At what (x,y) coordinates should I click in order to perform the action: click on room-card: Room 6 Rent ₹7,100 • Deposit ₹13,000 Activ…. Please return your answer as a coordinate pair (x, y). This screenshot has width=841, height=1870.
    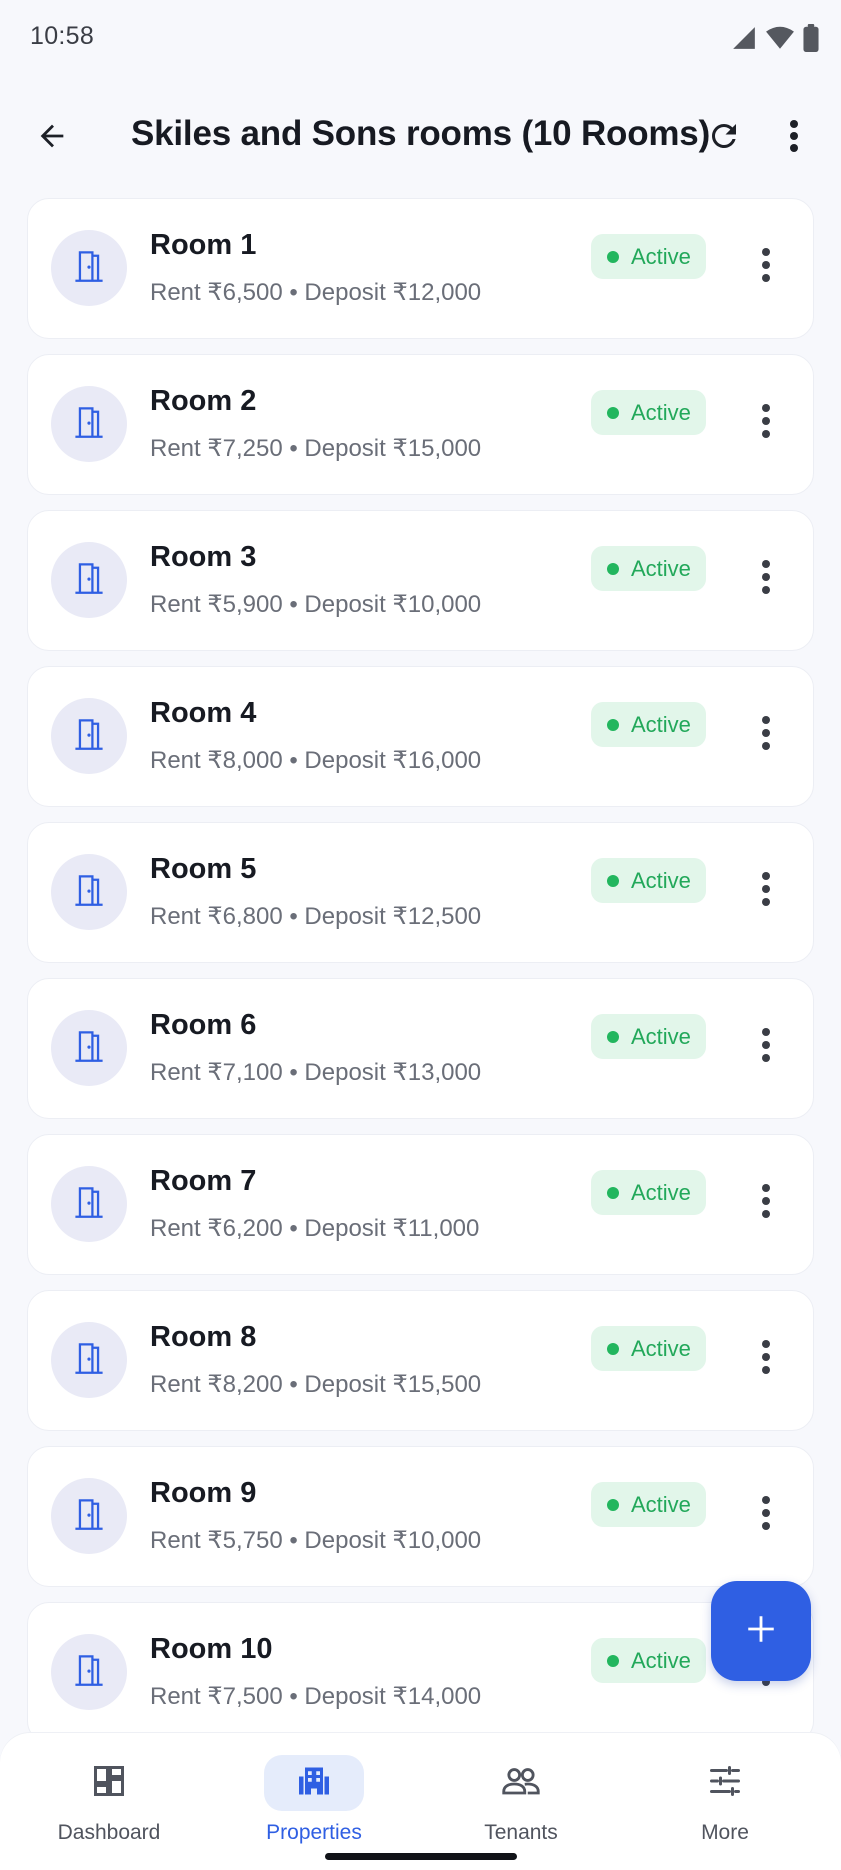
    Looking at the image, I should click on (420, 1048).